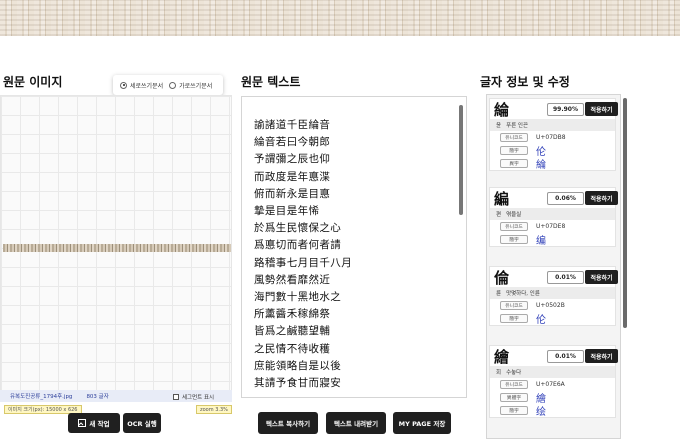  I want to click on scrollbar-right, so click(625, 213).